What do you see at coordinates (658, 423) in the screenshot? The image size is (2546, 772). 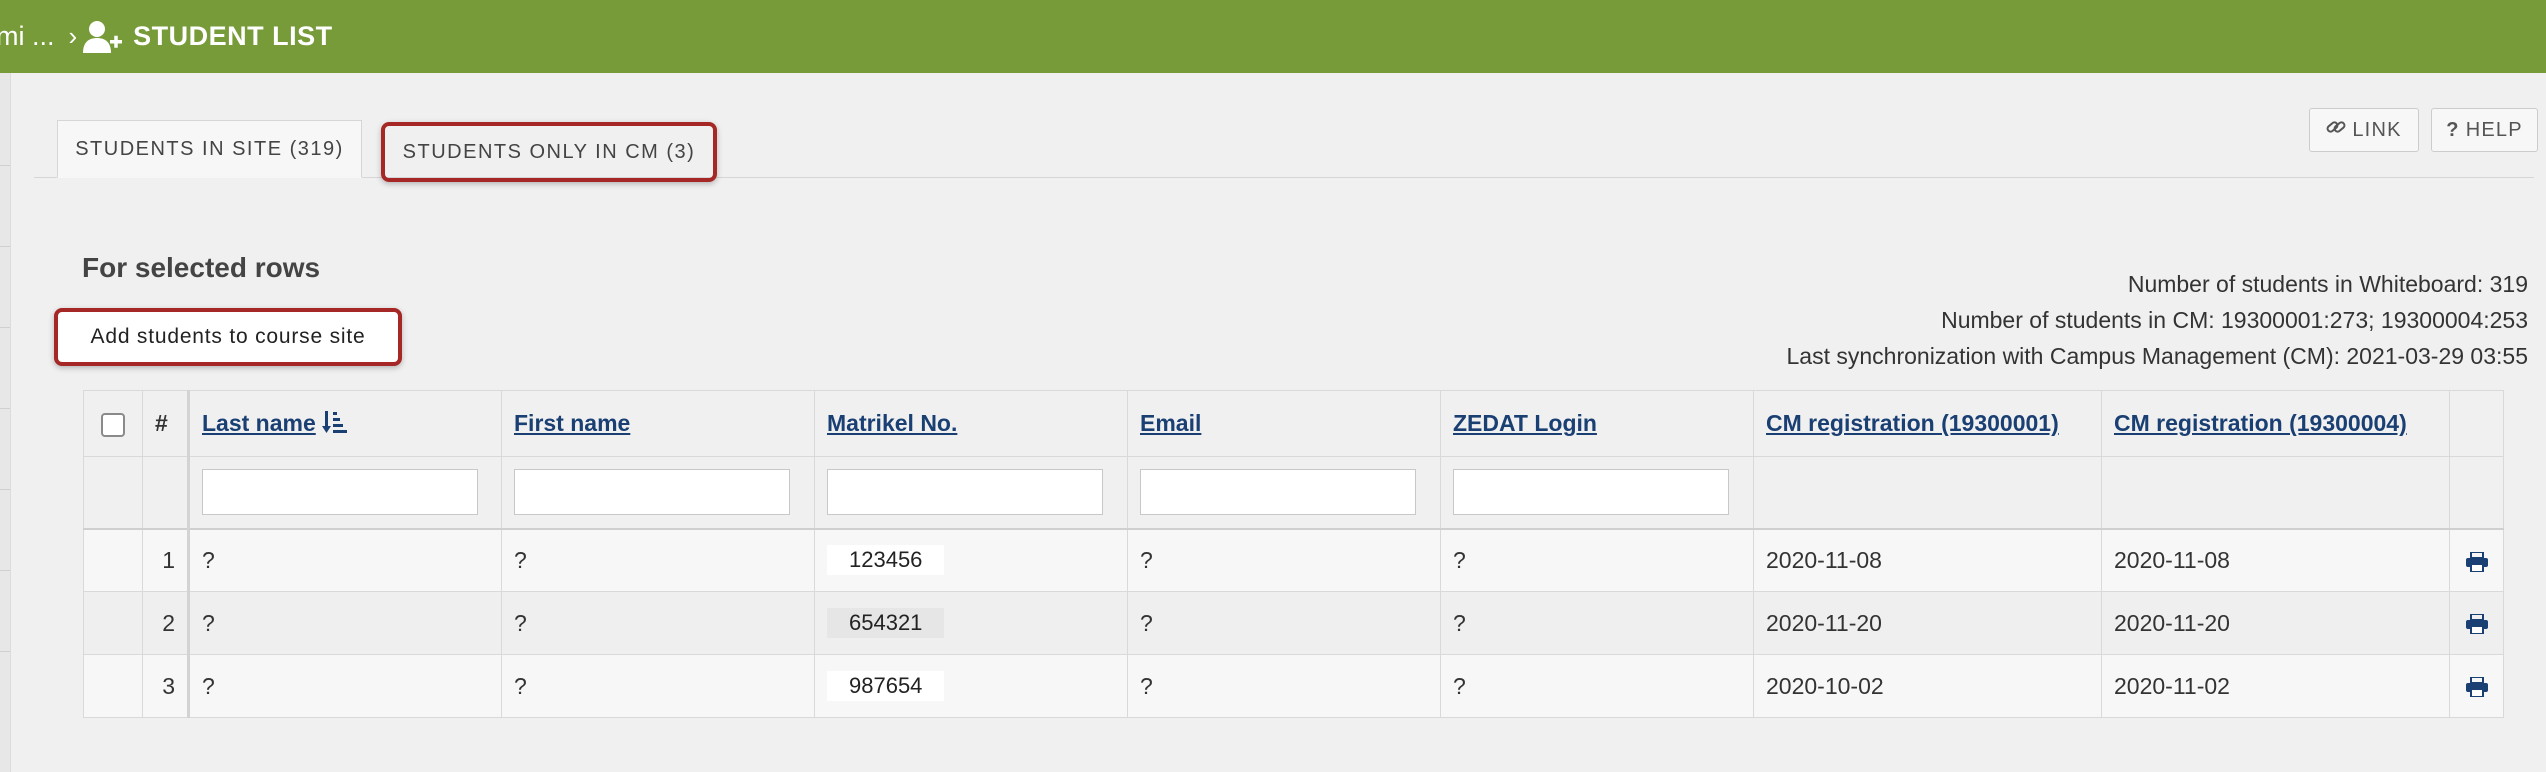 I see `header-first-name: First name` at bounding box center [658, 423].